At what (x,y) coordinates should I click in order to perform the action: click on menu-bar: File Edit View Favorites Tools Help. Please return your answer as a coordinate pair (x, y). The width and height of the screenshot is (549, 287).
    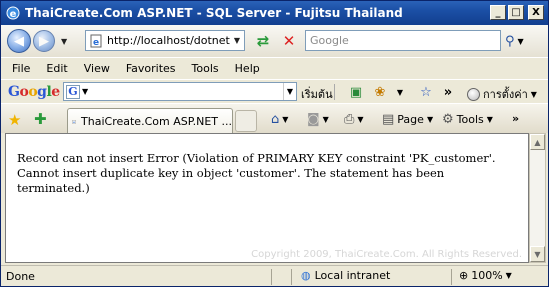
    Looking at the image, I should click on (274, 68).